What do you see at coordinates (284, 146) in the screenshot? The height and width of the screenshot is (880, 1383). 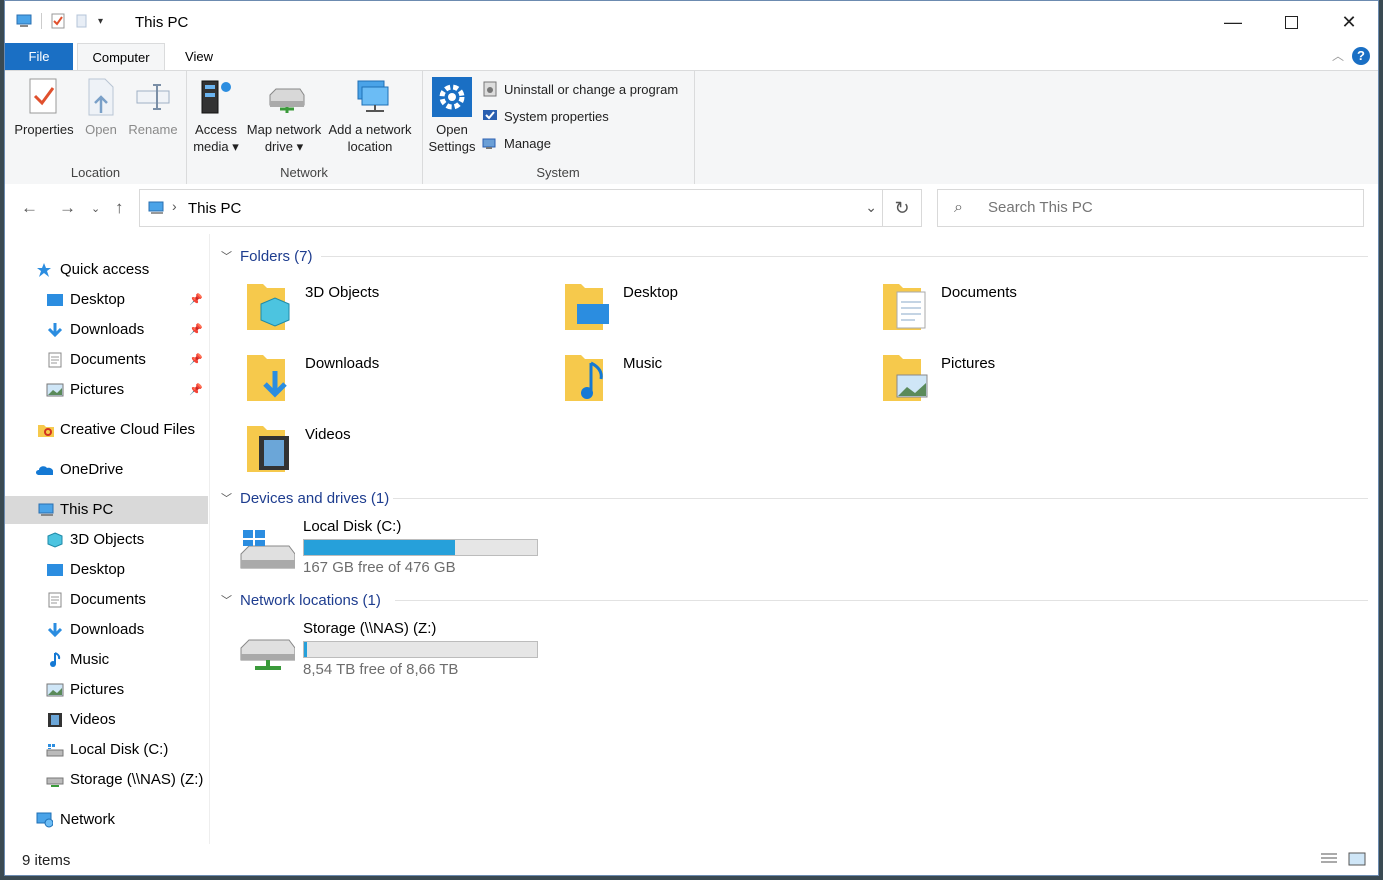 I see `map-drive-label-2: drive ▾` at bounding box center [284, 146].